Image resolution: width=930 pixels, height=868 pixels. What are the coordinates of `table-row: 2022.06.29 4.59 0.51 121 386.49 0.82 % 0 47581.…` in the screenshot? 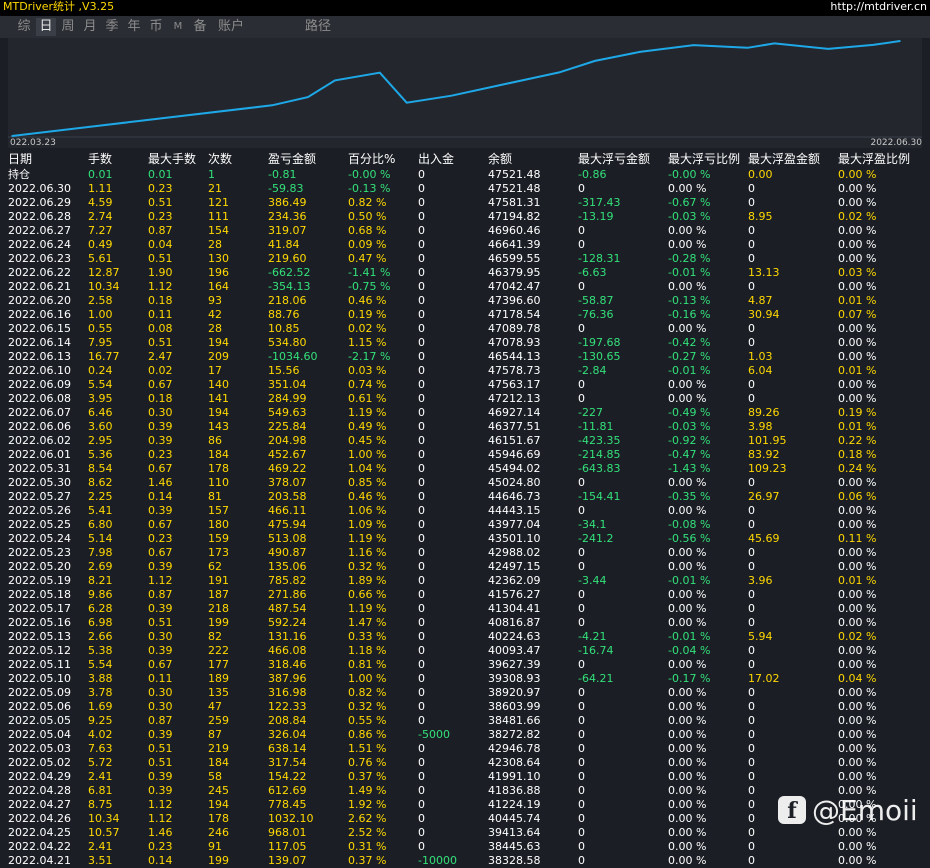 It's located at (465, 203).